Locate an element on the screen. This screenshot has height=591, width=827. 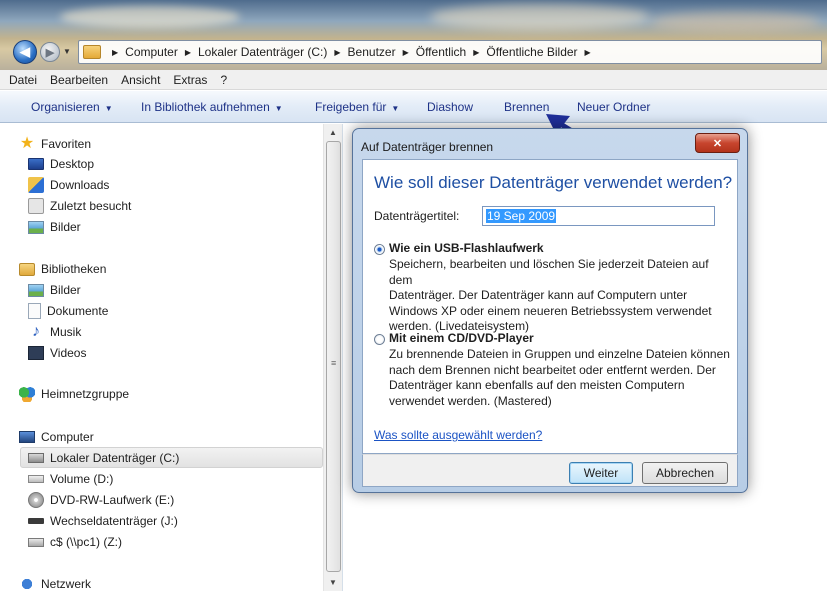
scroll-thumb: ≡ is located at coordinates (333, 356).